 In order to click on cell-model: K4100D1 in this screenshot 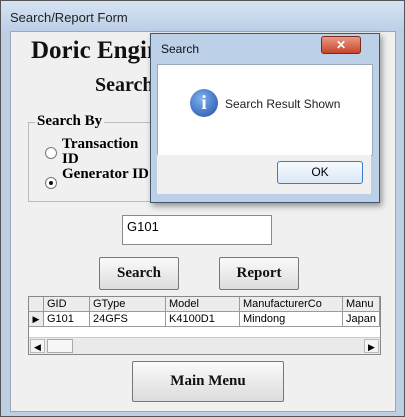, I will do `click(203, 319)`.